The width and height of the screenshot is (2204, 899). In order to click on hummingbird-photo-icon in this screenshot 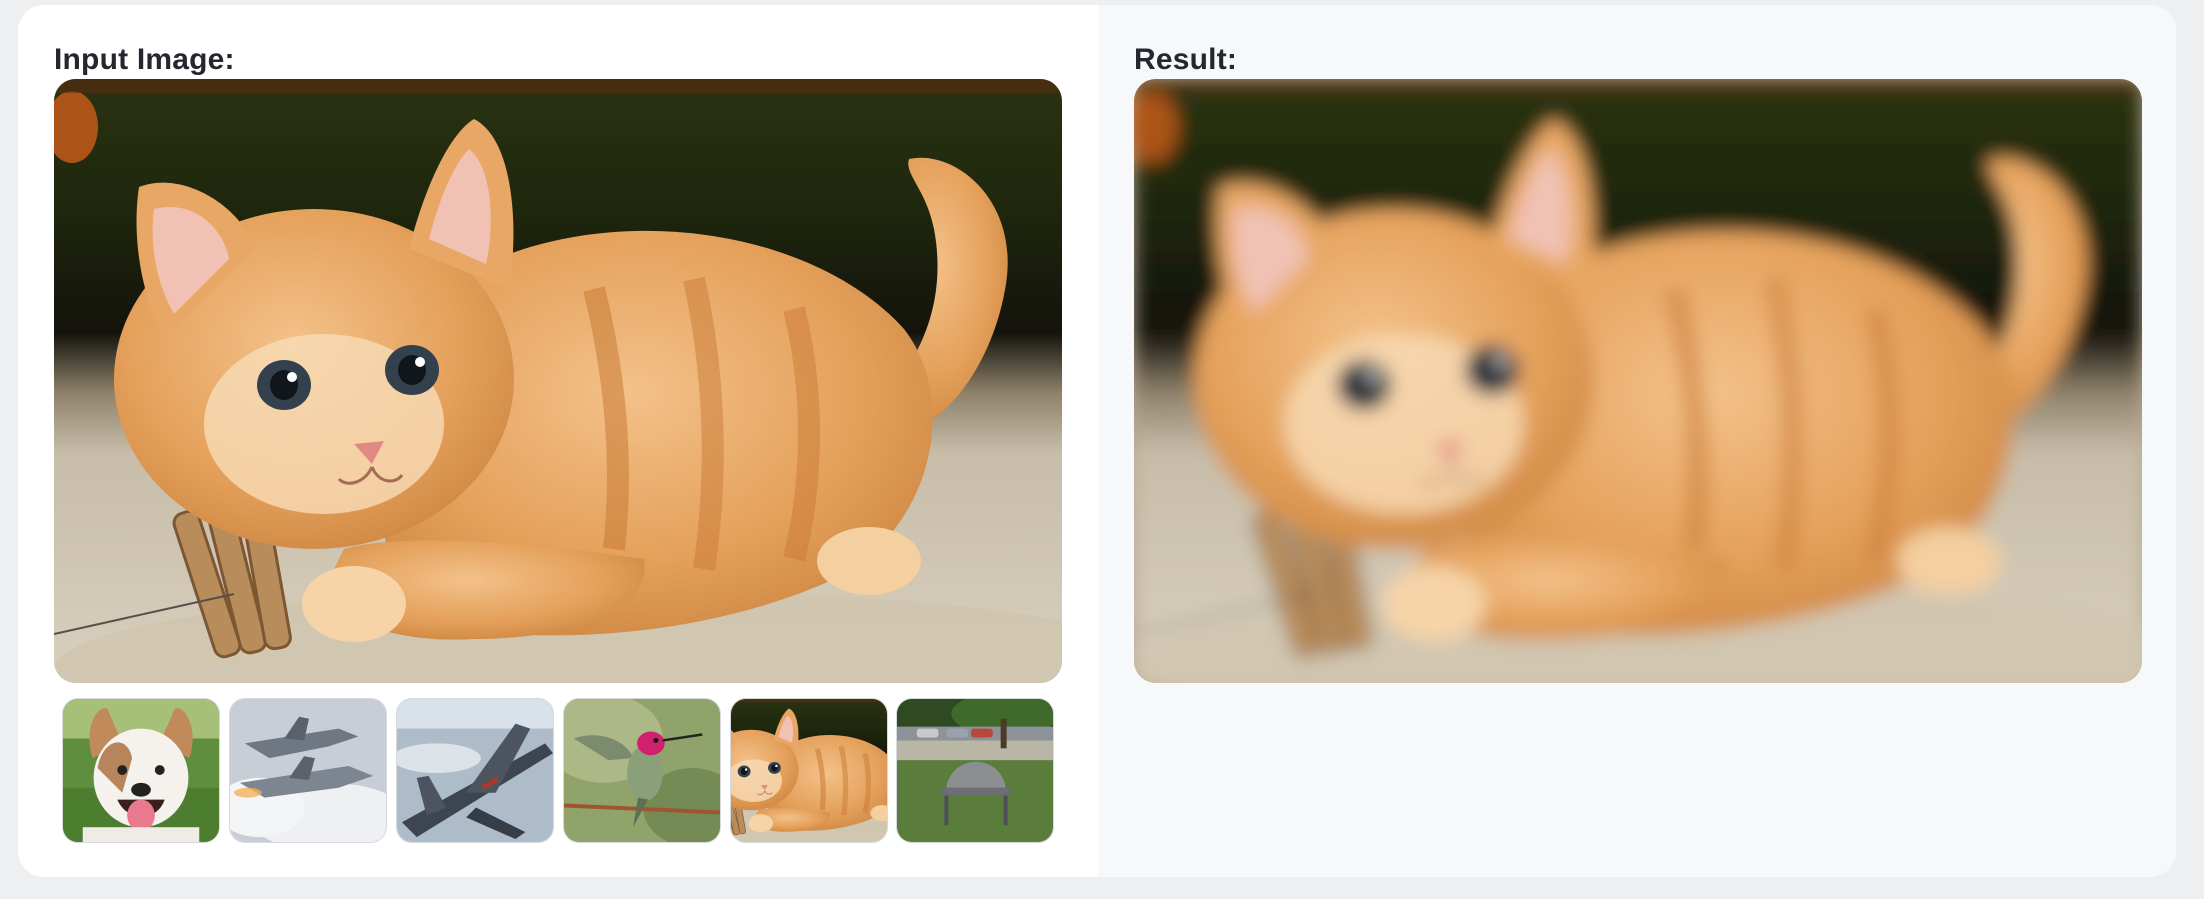, I will do `click(642, 770)`.